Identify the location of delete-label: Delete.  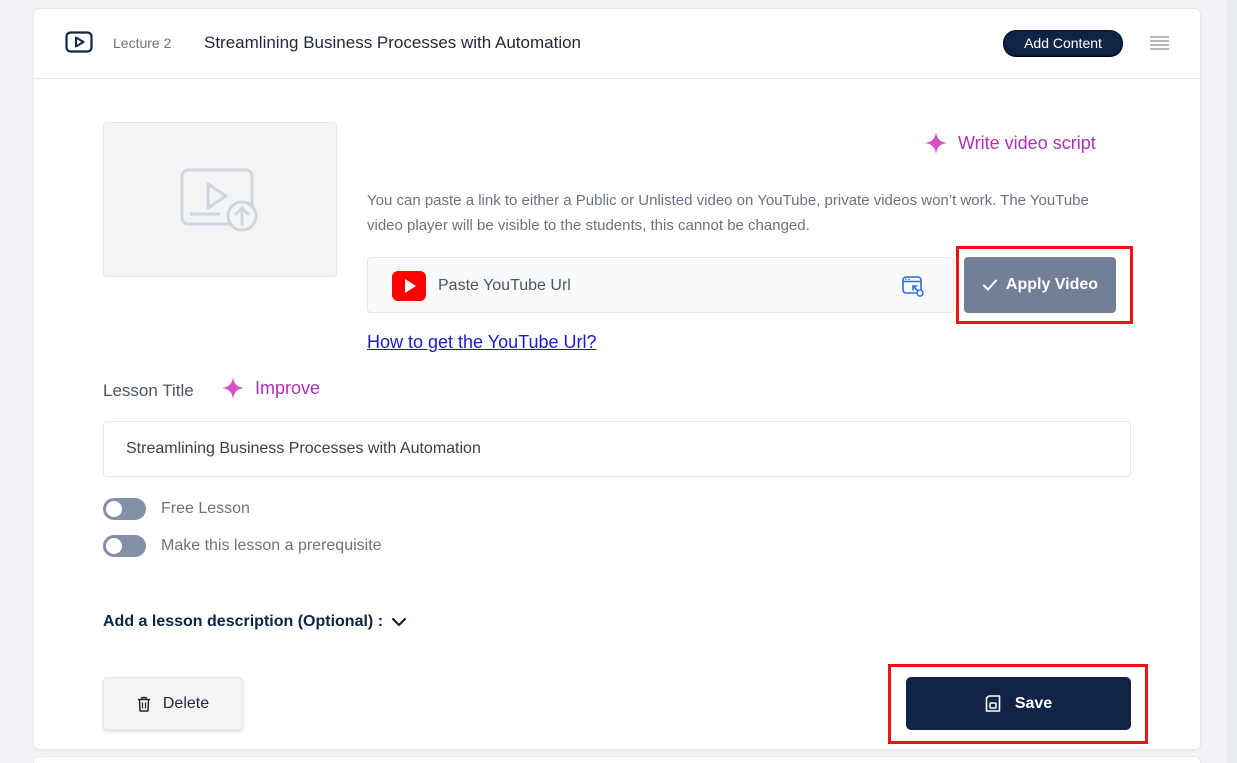
(186, 703).